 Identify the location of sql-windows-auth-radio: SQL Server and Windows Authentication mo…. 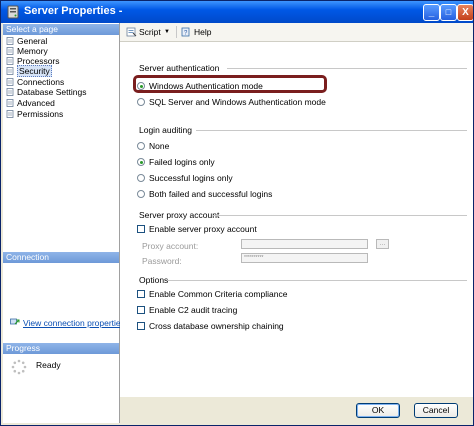
(231, 102).